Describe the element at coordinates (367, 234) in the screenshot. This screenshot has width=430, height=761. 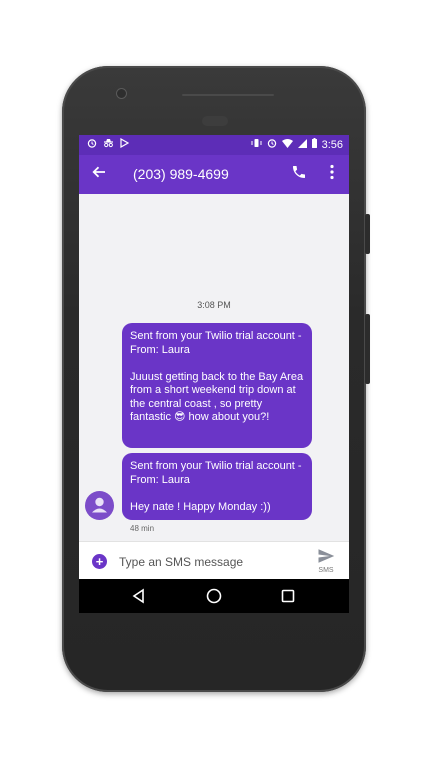
I see `volume-button` at that location.